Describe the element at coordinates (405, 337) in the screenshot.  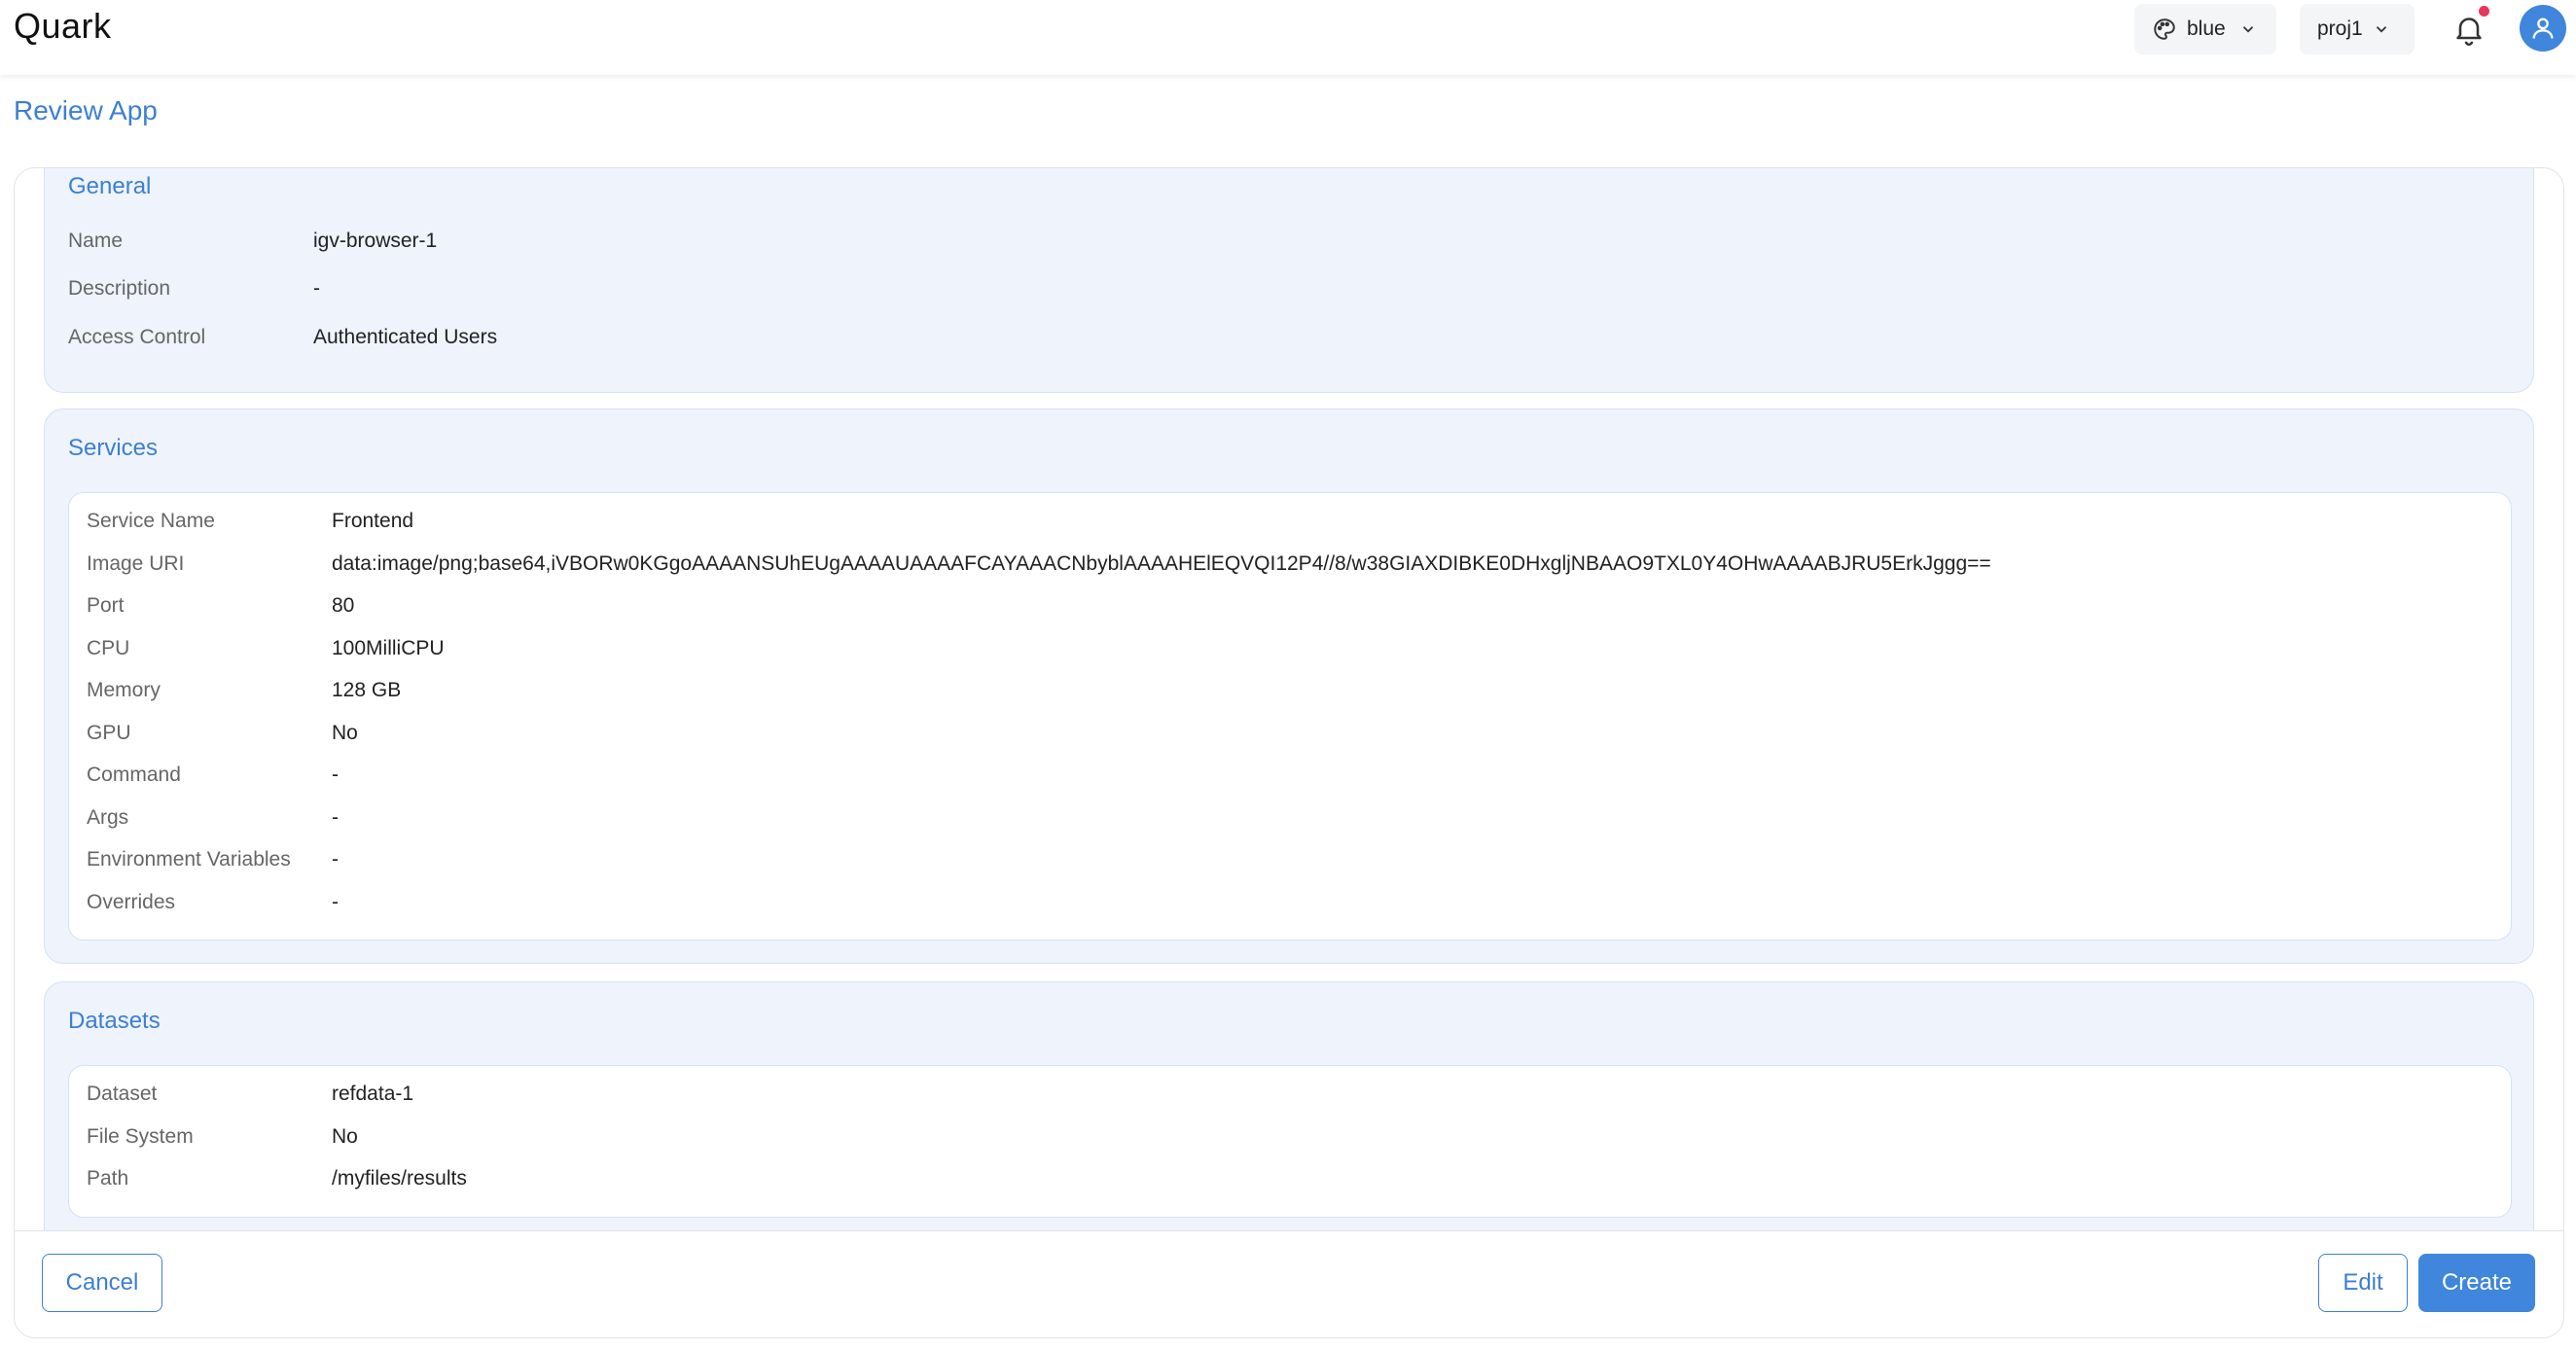
I see `field-value: Authenticated Users` at that location.